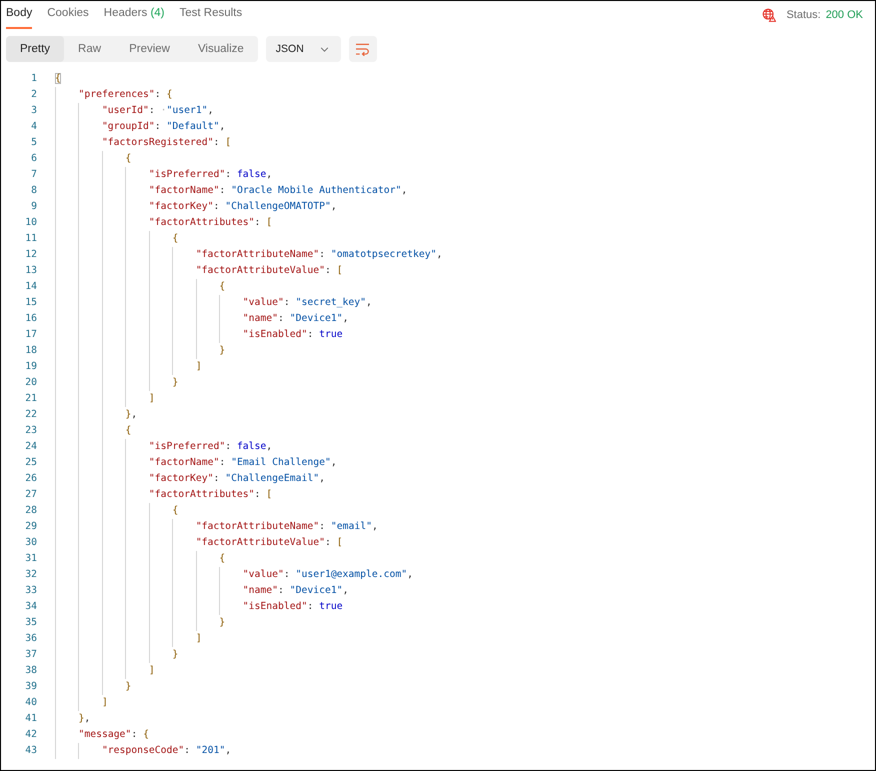 This screenshot has width=876, height=771. Describe the element at coordinates (33, 95) in the screenshot. I see `line-number: 2` at that location.